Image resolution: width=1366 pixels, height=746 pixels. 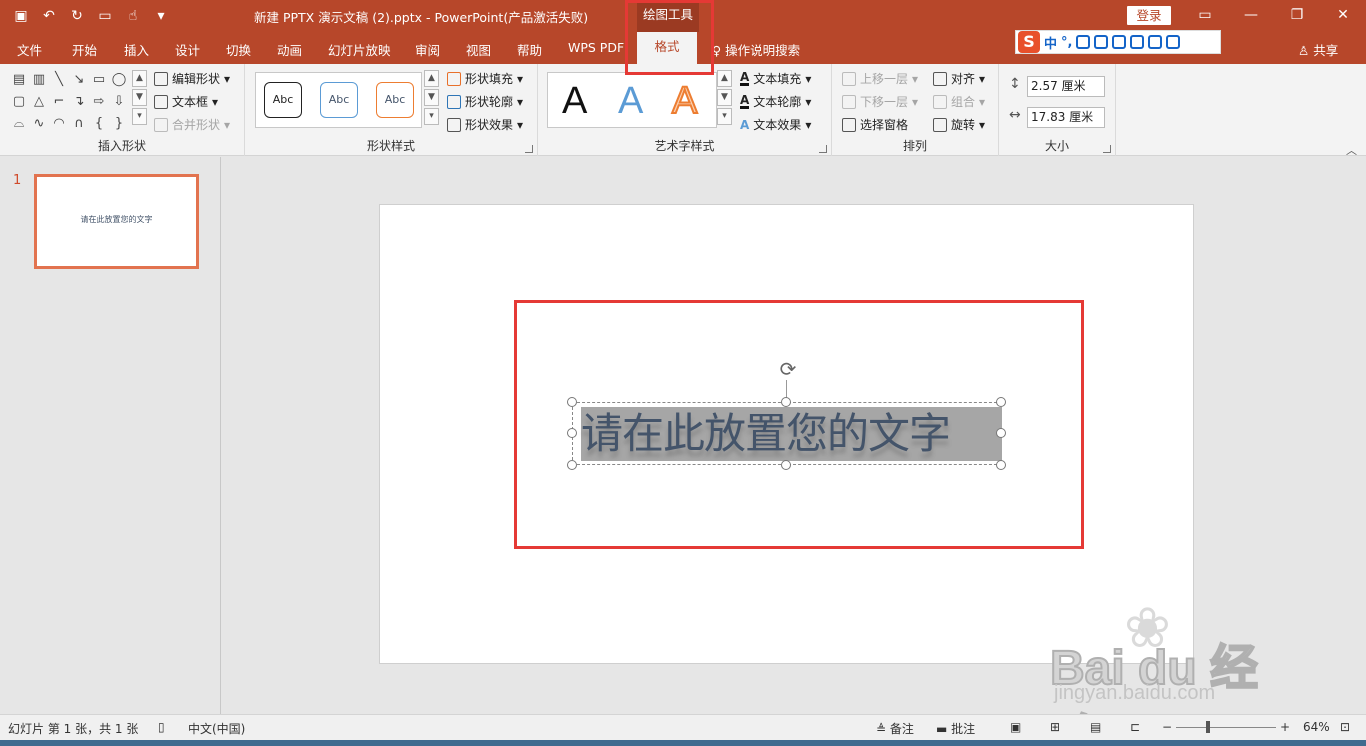 What do you see at coordinates (959, 78) in the screenshot?
I see `align-button: 对齐 ▾` at bounding box center [959, 78].